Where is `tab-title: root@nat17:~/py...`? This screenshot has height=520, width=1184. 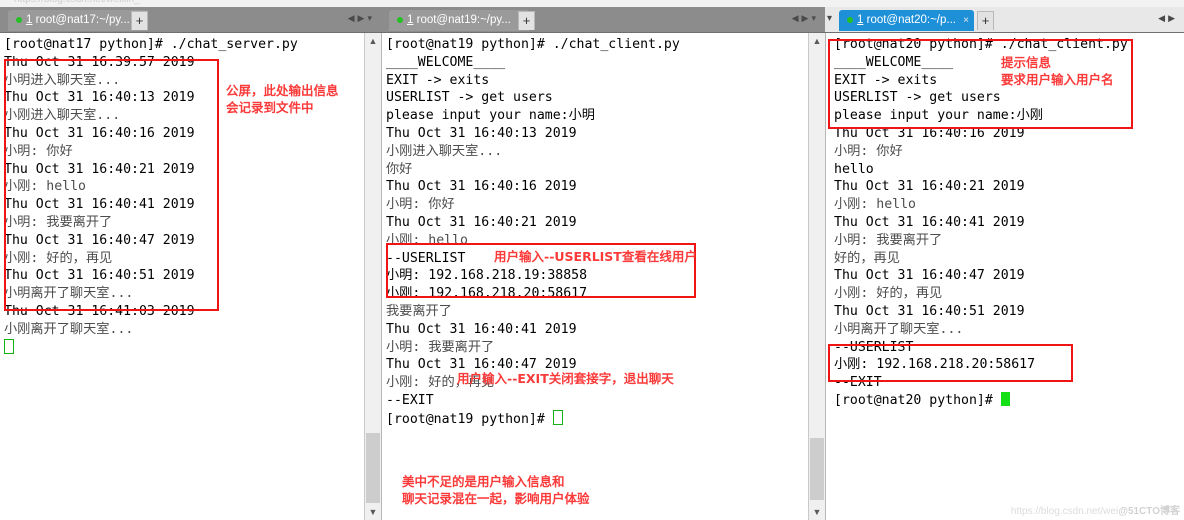 tab-title: root@nat17:~/py... is located at coordinates (82, 20).